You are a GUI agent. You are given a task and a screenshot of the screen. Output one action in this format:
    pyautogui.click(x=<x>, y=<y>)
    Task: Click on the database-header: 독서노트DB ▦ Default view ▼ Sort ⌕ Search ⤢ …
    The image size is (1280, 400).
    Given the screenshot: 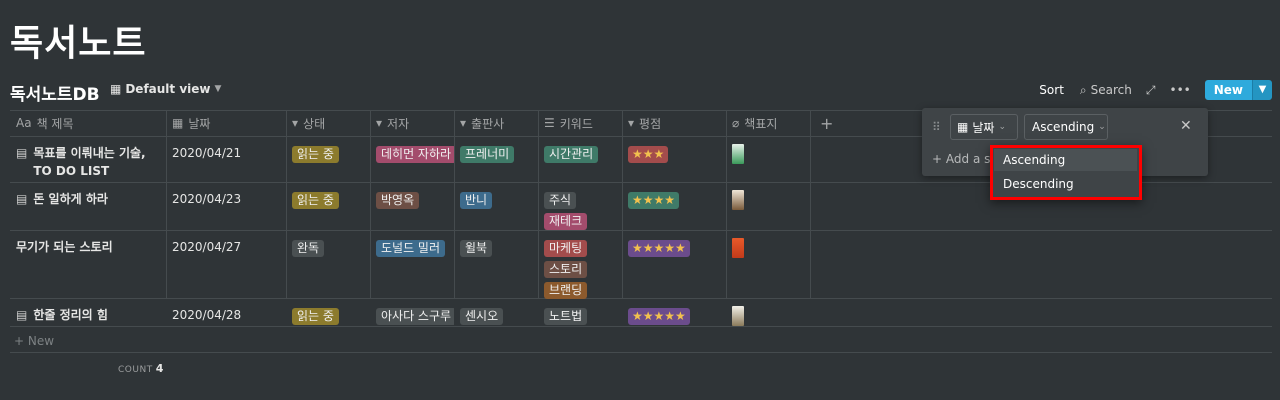 What is the action you would take?
    pyautogui.click(x=641, y=91)
    